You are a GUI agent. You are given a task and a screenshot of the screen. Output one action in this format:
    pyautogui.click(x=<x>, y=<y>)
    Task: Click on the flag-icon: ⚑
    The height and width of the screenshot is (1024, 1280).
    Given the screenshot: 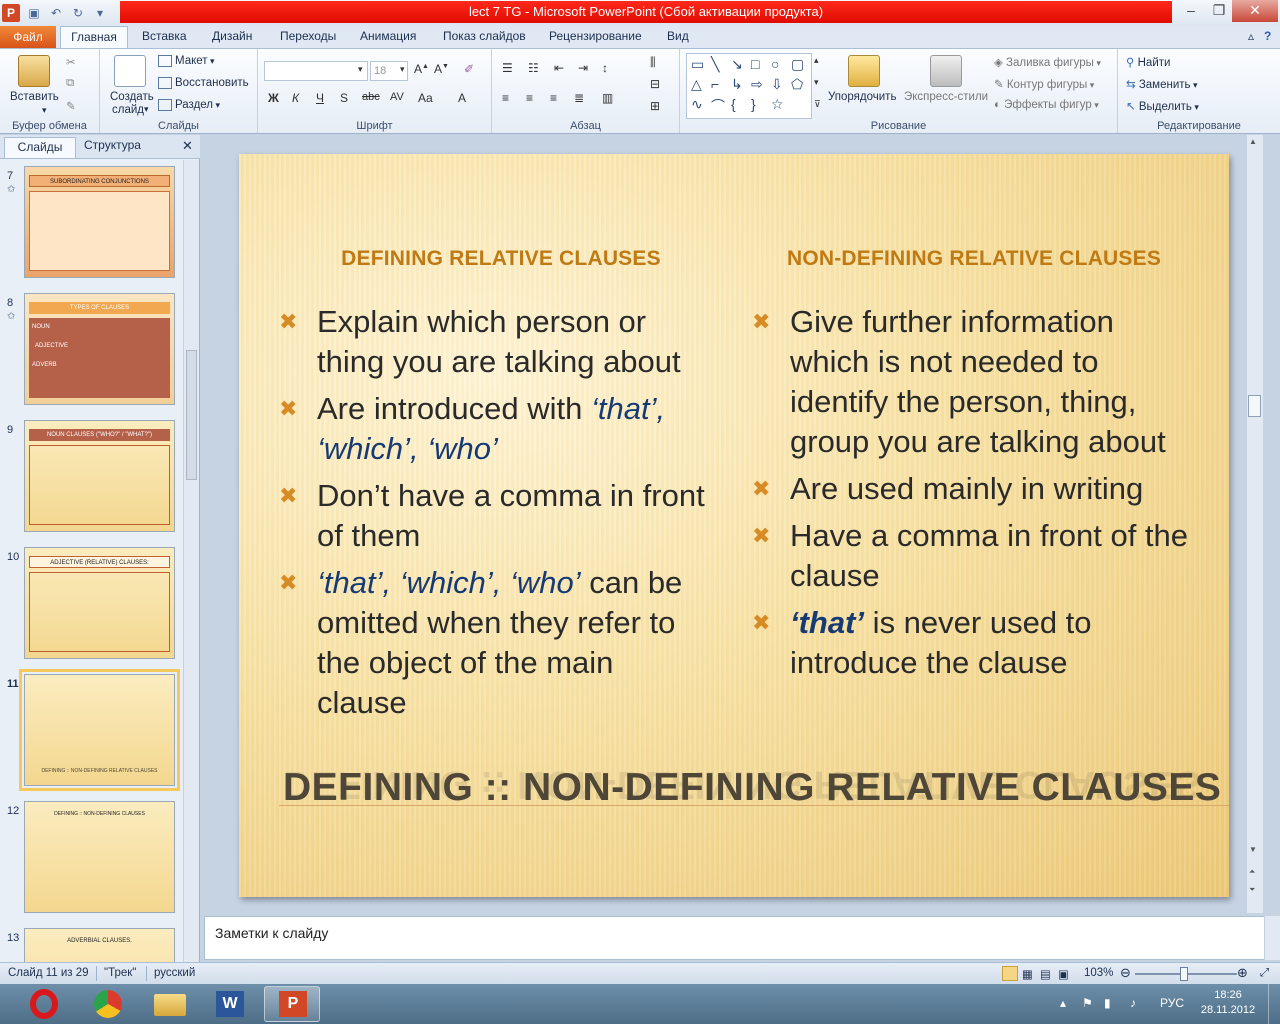 What is the action you would take?
    pyautogui.click(x=1087, y=1003)
    